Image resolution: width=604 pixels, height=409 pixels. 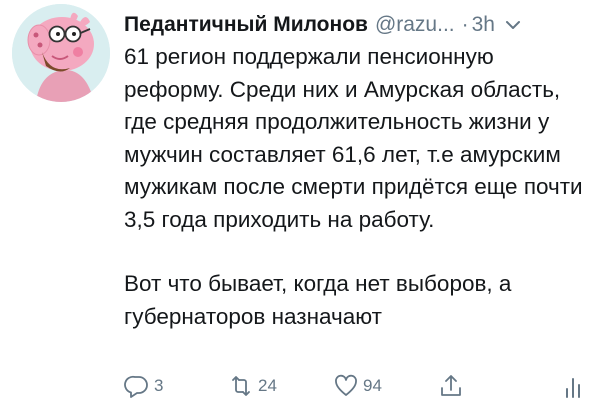 What do you see at coordinates (137, 386) in the screenshot?
I see `reply-icon` at bounding box center [137, 386].